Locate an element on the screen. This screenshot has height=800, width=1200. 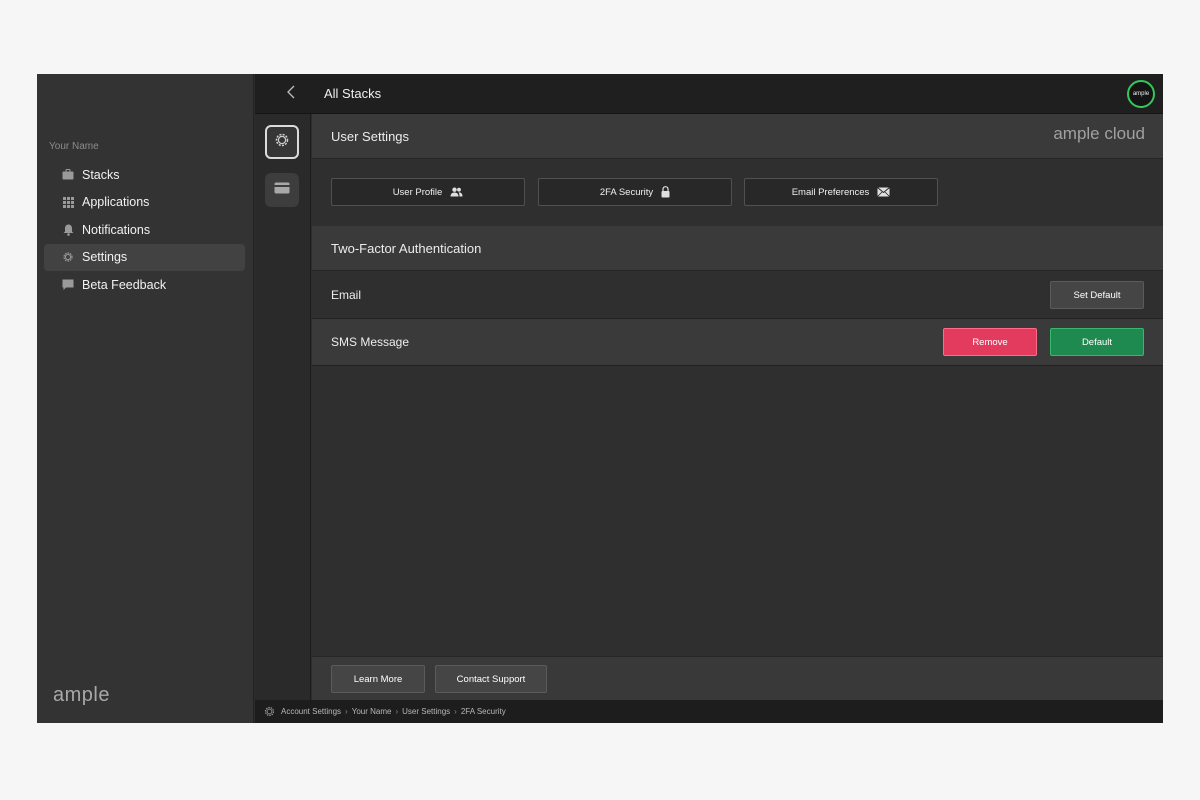
default-button: Default is located at coordinates (1097, 342).